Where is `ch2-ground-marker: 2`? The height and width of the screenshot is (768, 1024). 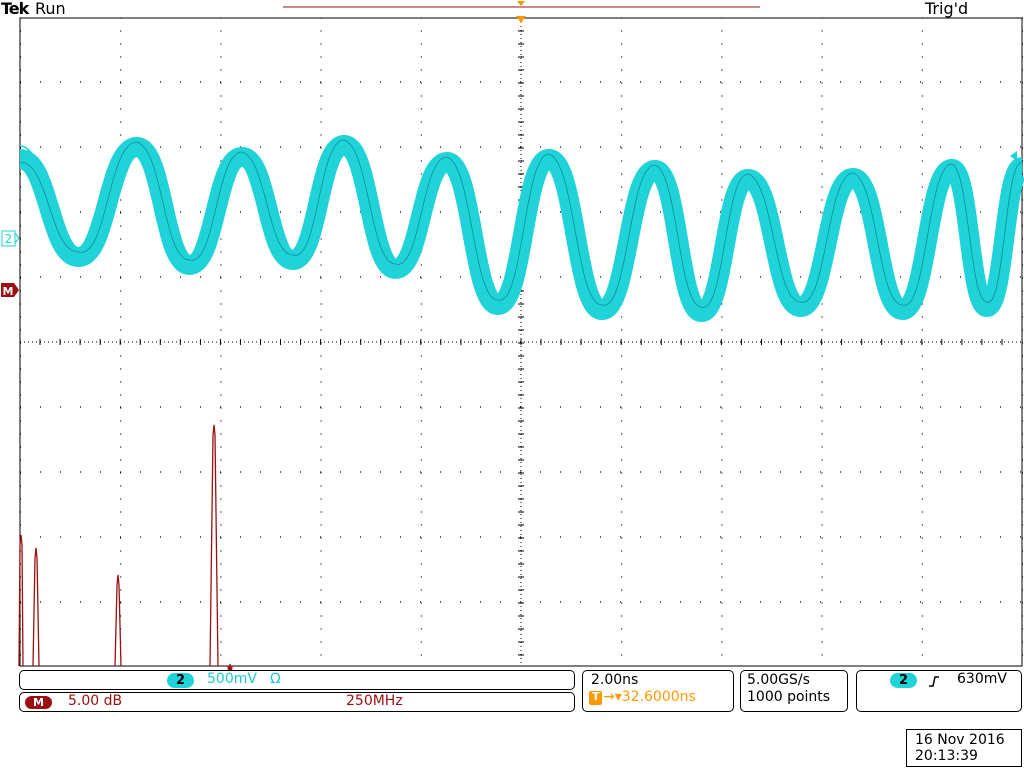
ch2-ground-marker: 2 is located at coordinates (10, 238).